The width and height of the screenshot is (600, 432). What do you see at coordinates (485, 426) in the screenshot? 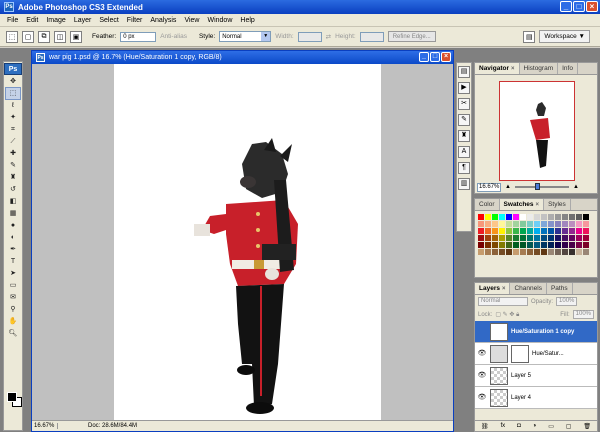
I see `link-icon: ⛓` at bounding box center [485, 426].